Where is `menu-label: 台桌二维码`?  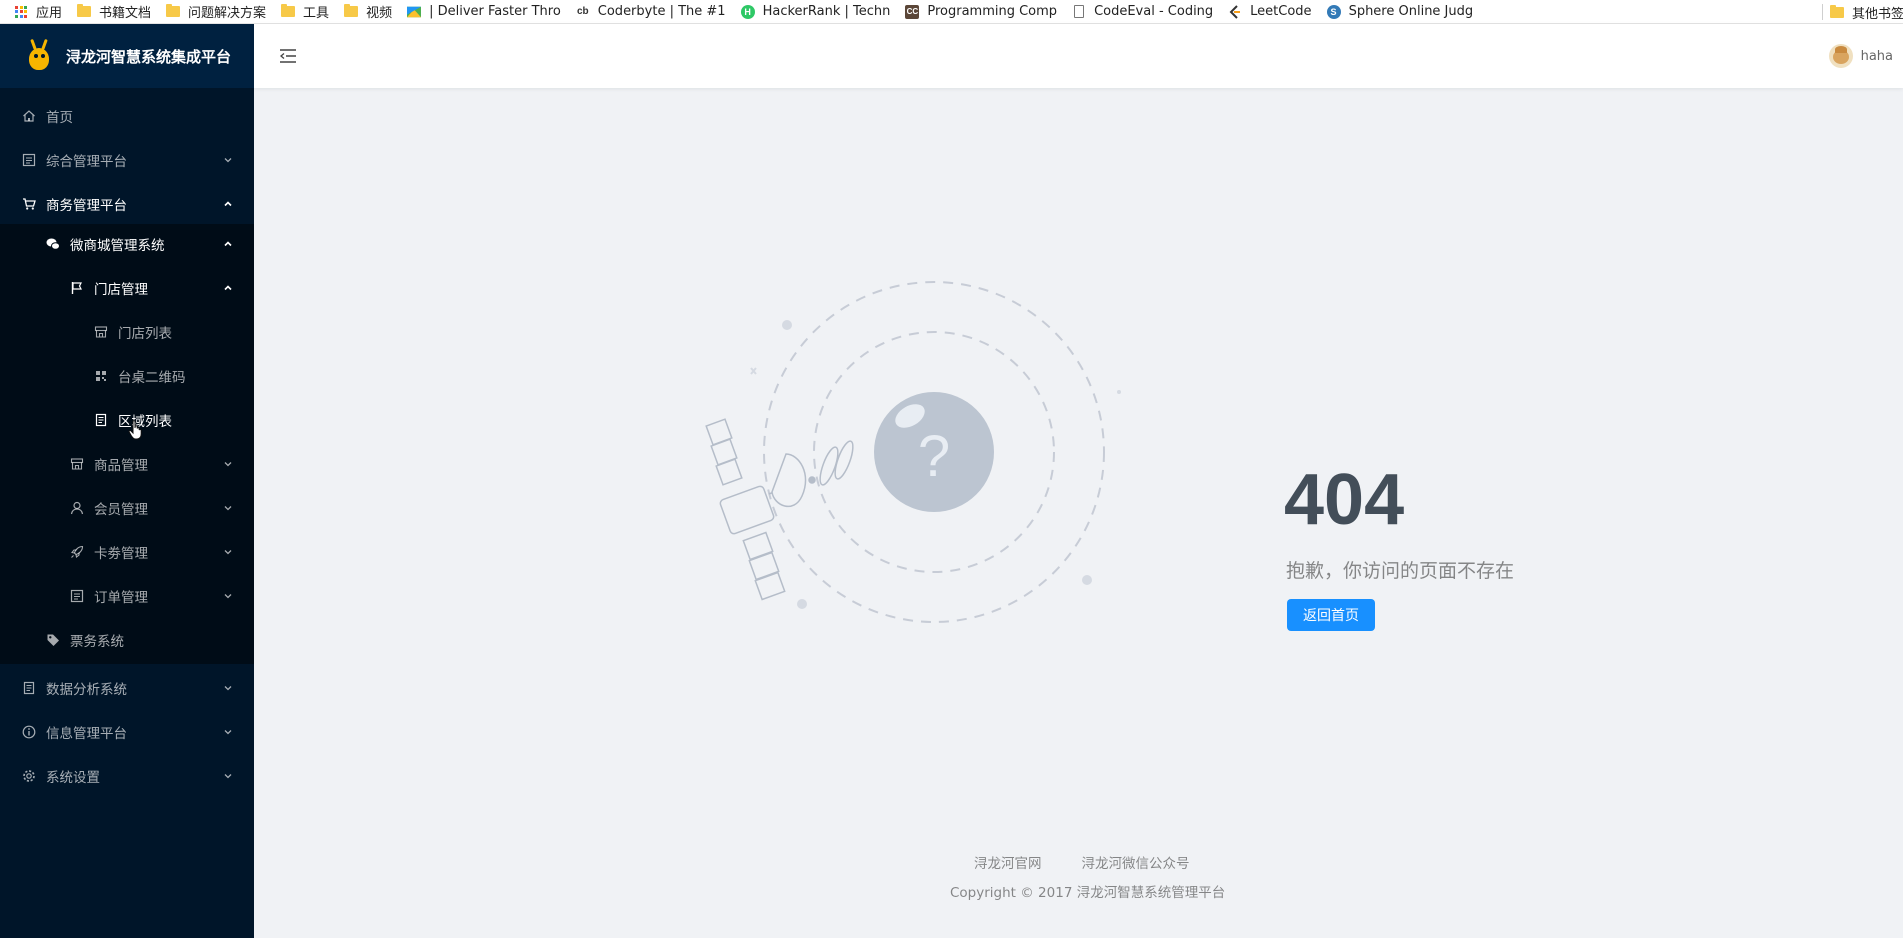
menu-label: 台桌二维码 is located at coordinates (152, 378).